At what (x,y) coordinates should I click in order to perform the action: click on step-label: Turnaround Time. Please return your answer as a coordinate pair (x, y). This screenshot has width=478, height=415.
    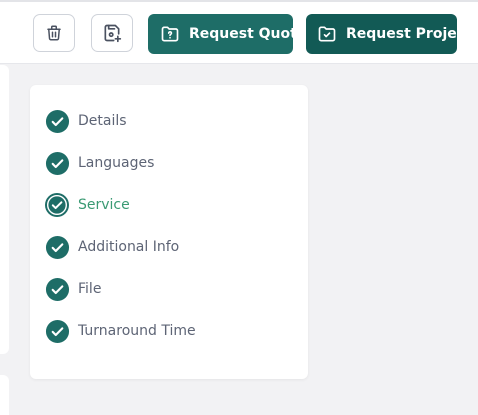
    Looking at the image, I should click on (137, 331).